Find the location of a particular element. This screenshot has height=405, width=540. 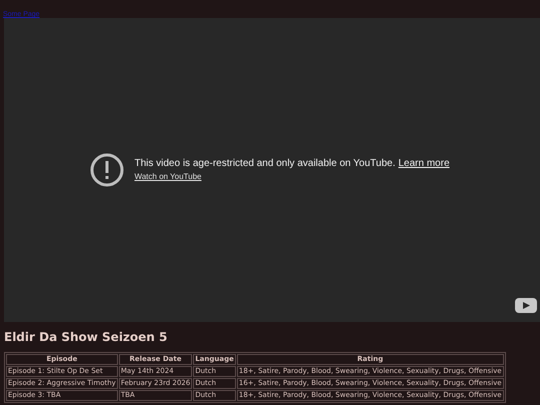

learn-more-link: Learn more is located at coordinates (424, 164).